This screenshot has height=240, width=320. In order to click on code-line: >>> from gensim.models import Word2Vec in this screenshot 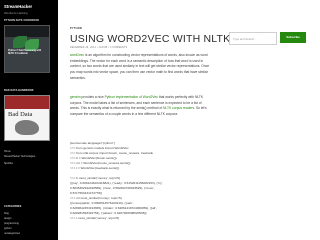, I will do `click(99, 148)`.